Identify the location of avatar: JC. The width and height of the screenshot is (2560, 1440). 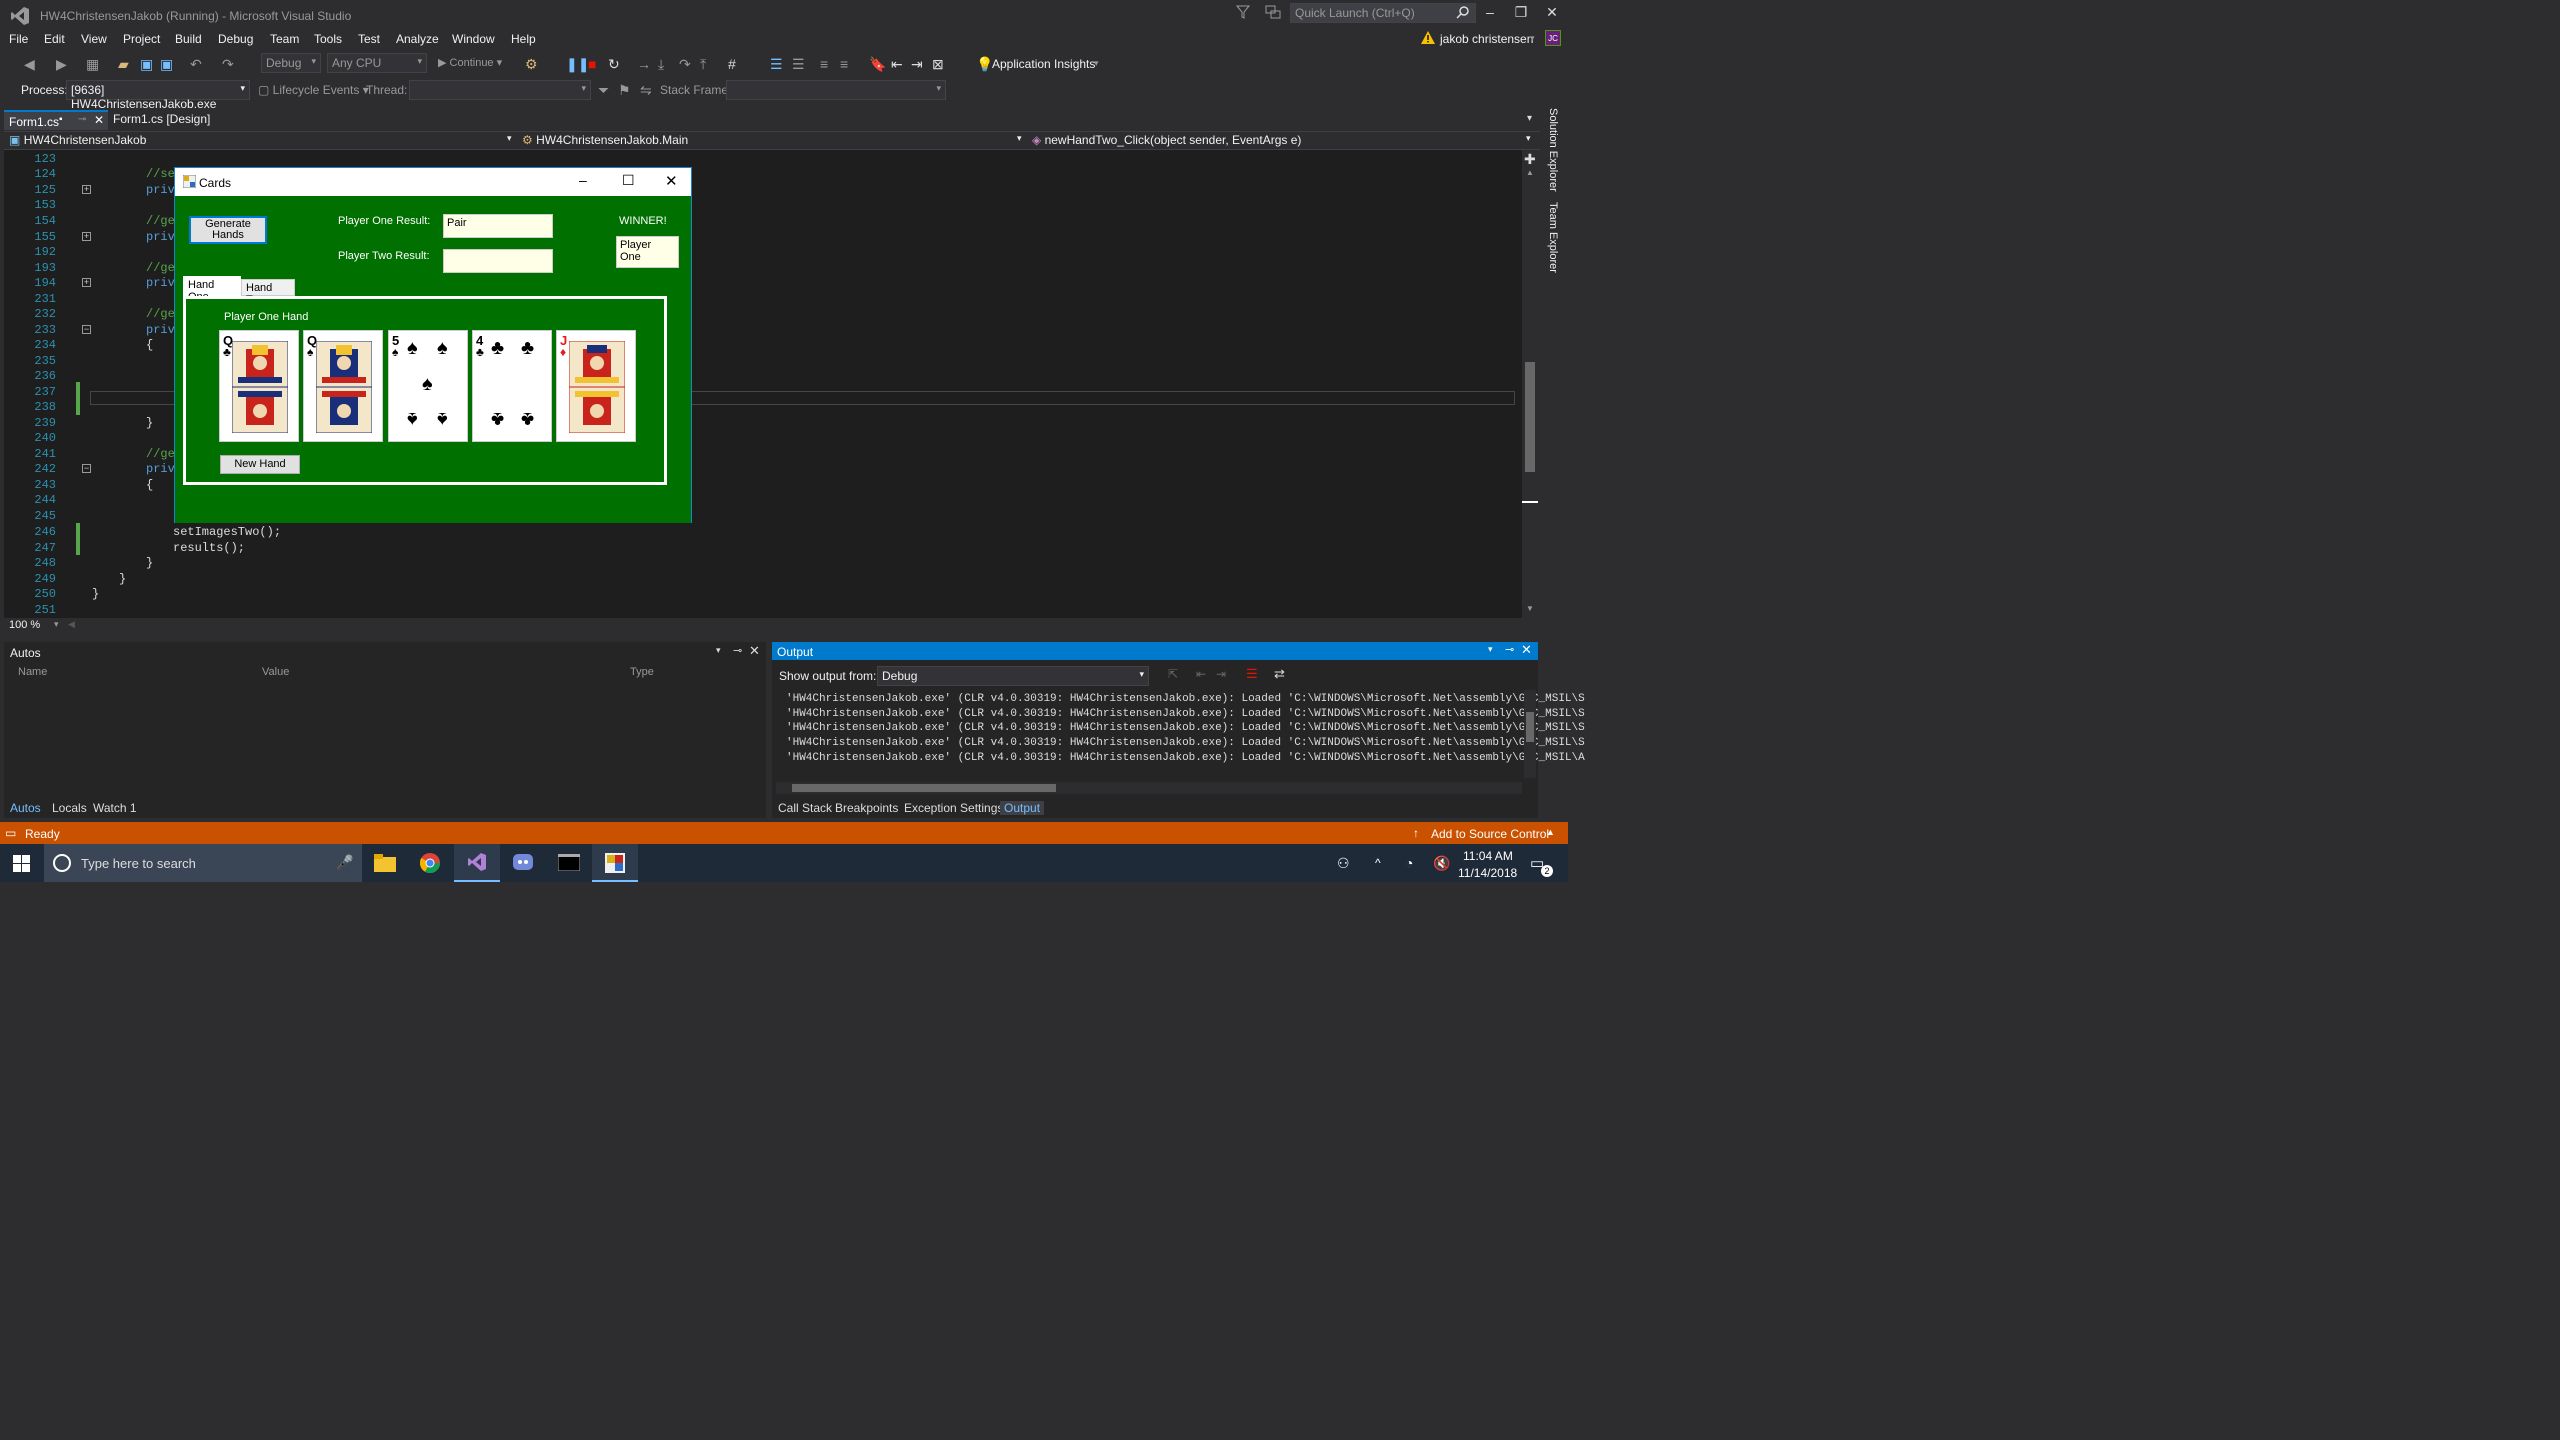
(1553, 38).